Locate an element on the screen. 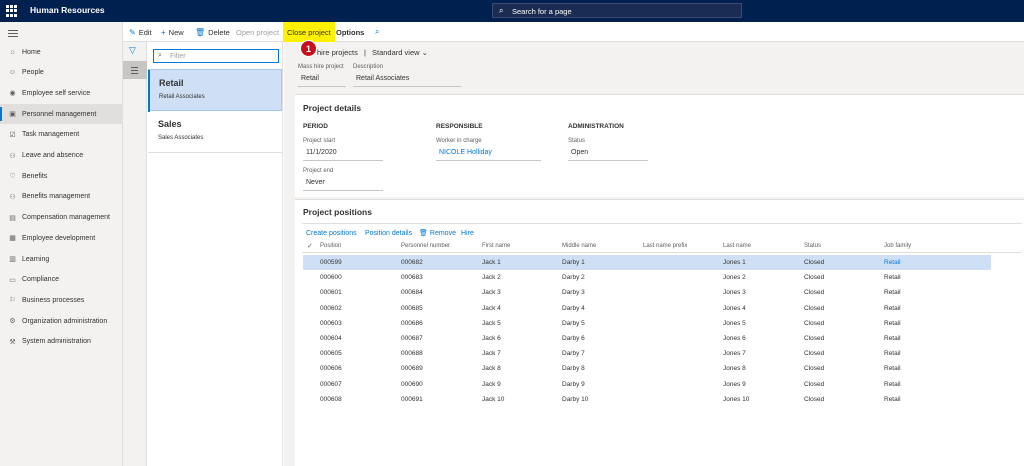 The width and height of the screenshot is (1024, 466). table-cell: Jones 2 is located at coordinates (734, 278).